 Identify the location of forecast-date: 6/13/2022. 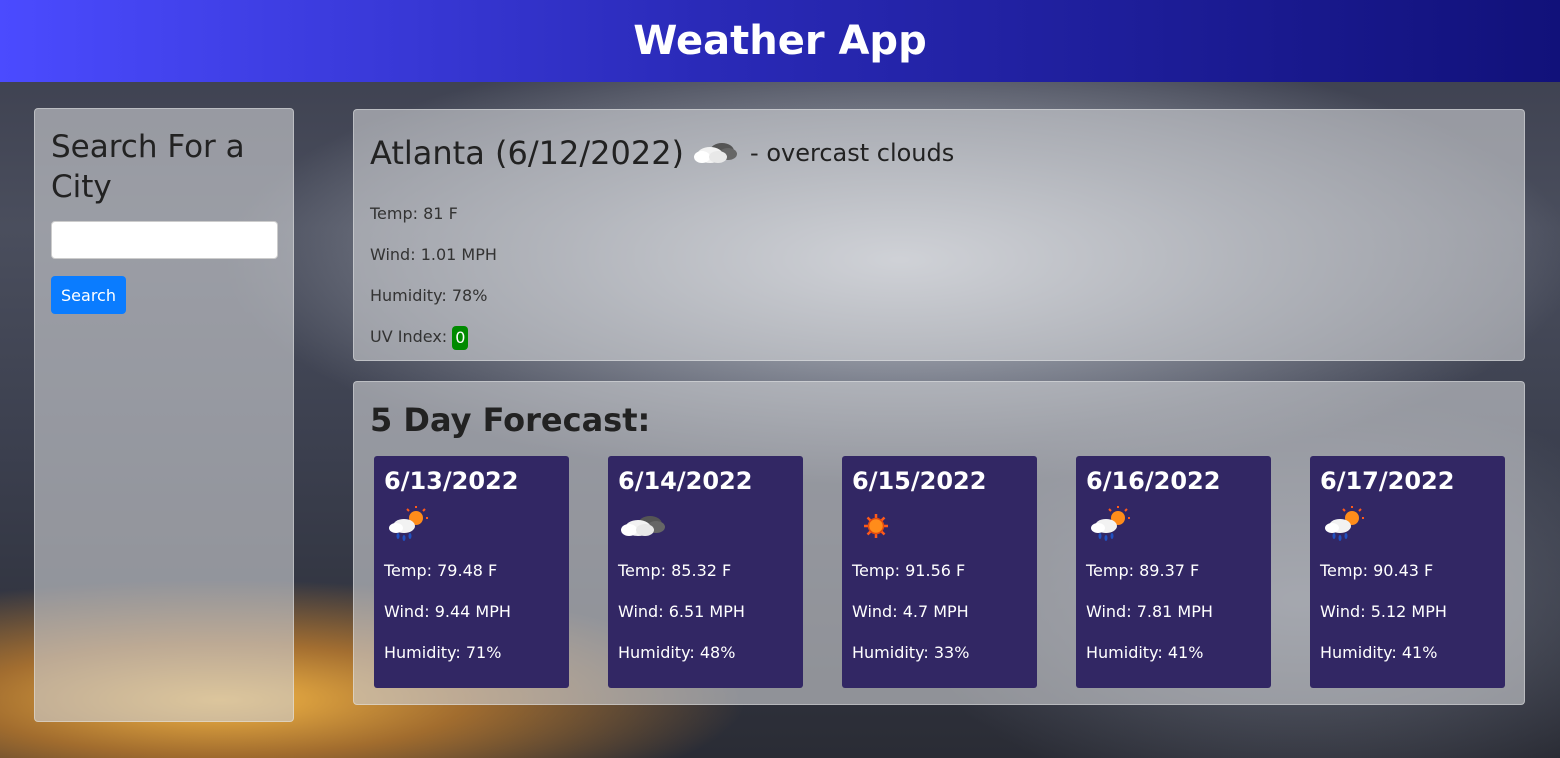
(451, 481).